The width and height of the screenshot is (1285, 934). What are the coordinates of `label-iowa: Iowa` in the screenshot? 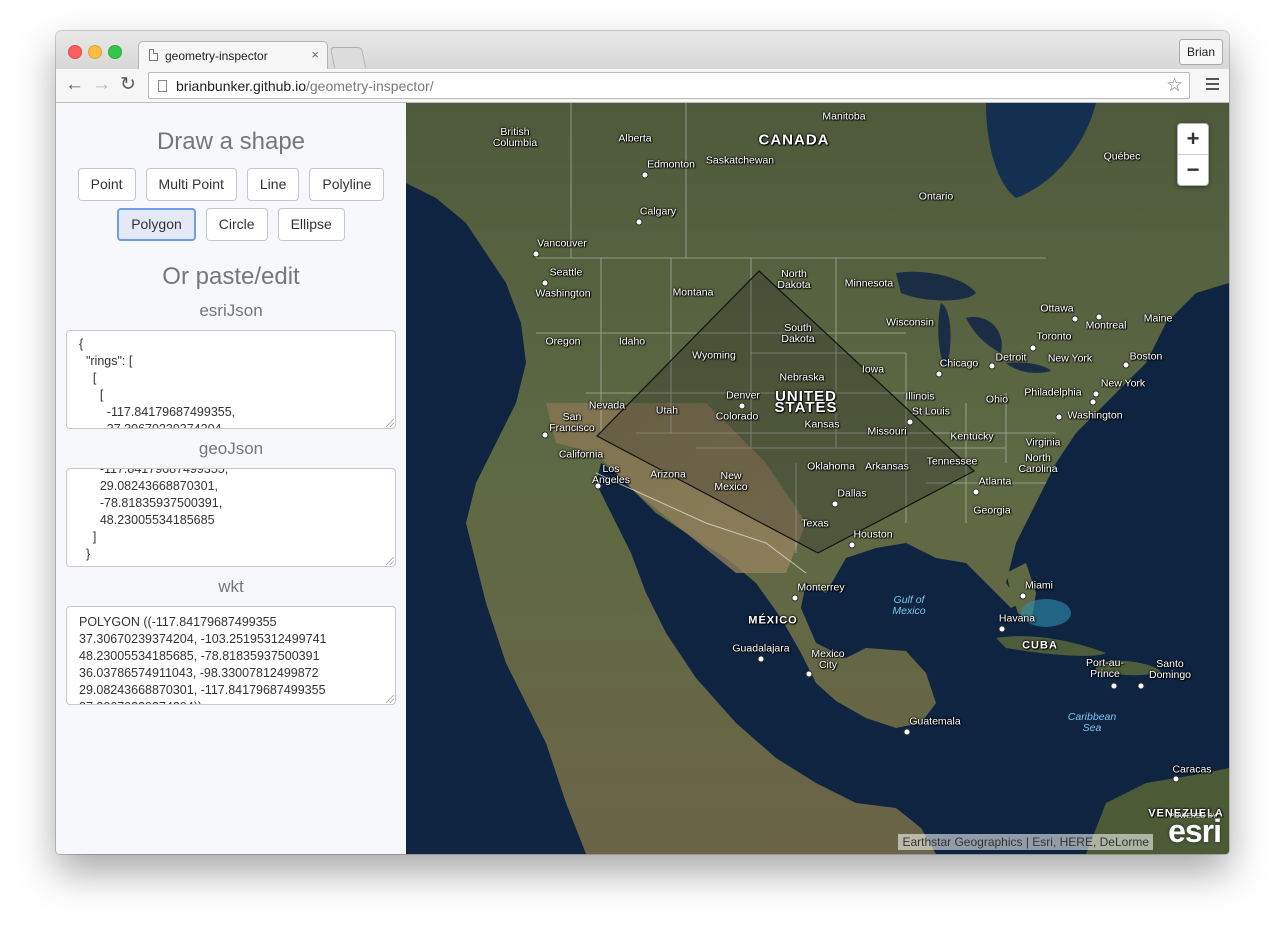 It's located at (873, 369).